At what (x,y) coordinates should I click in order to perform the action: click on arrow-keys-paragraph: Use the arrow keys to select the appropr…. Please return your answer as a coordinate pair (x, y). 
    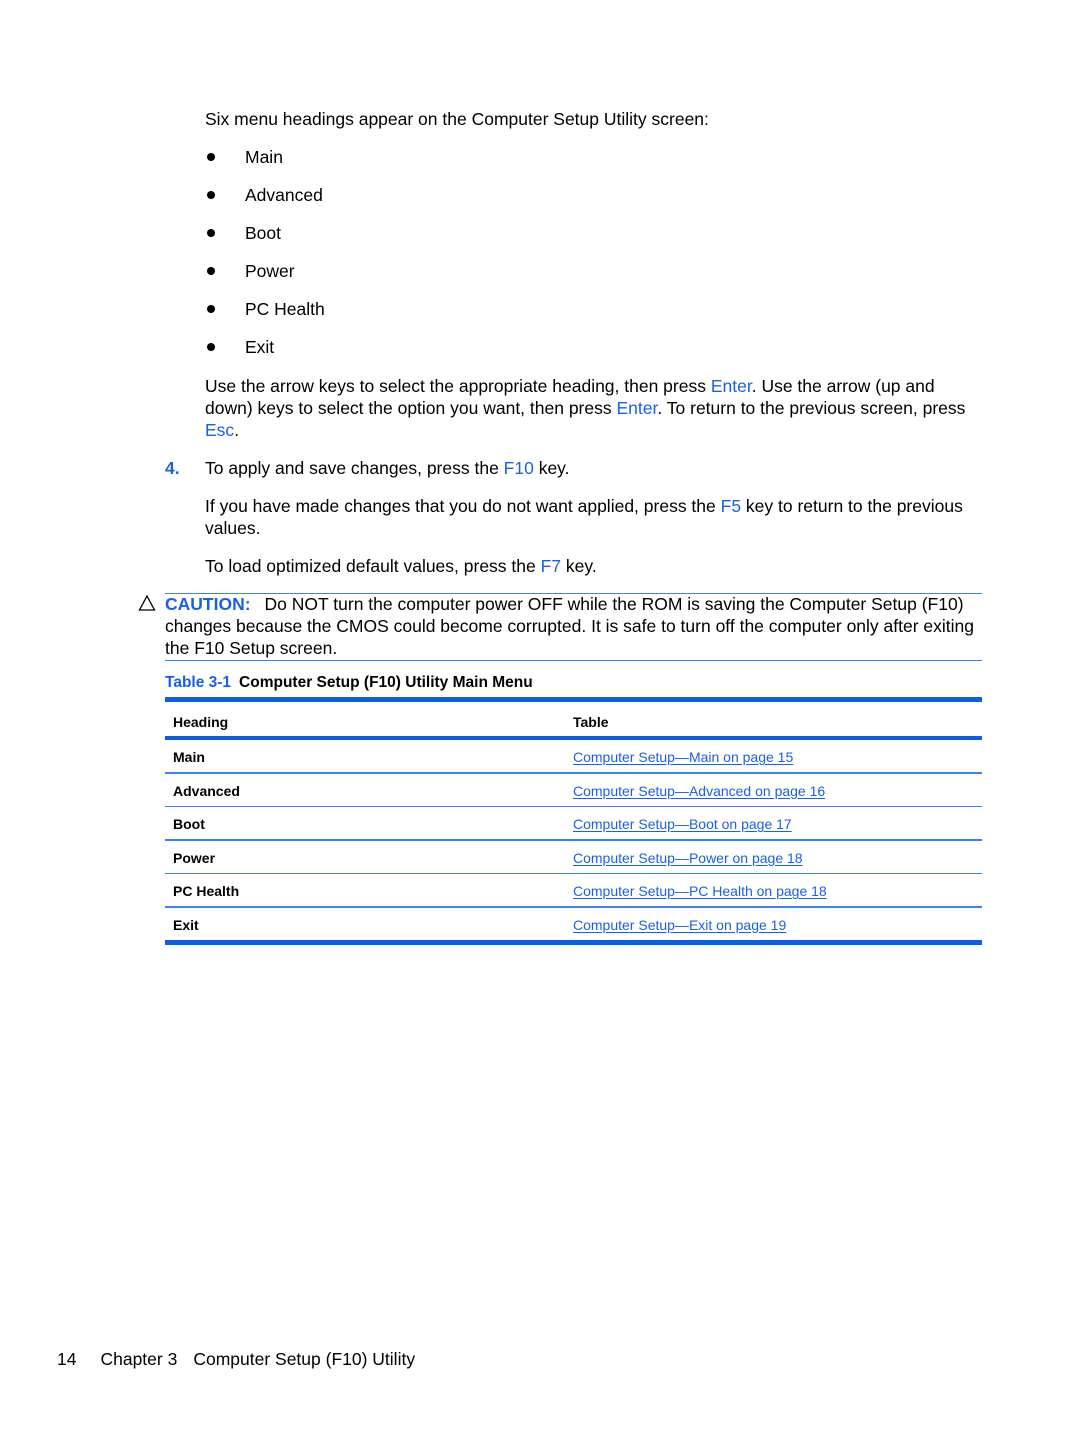
    Looking at the image, I should click on (585, 408).